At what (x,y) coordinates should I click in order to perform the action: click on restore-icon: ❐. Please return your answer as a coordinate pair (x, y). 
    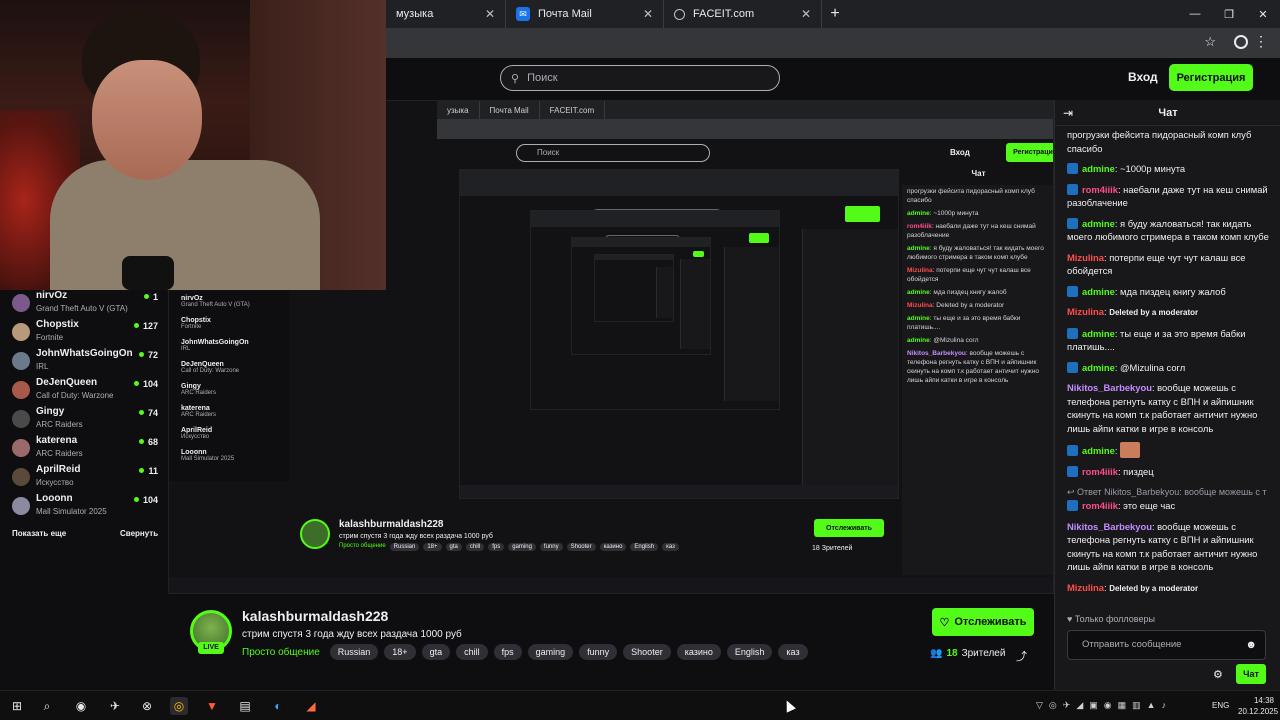
    Looking at the image, I should click on (1229, 14).